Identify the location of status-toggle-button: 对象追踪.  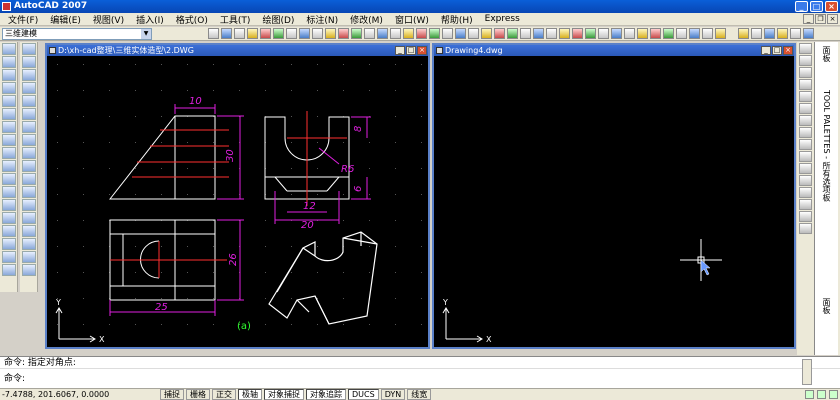
(326, 394).